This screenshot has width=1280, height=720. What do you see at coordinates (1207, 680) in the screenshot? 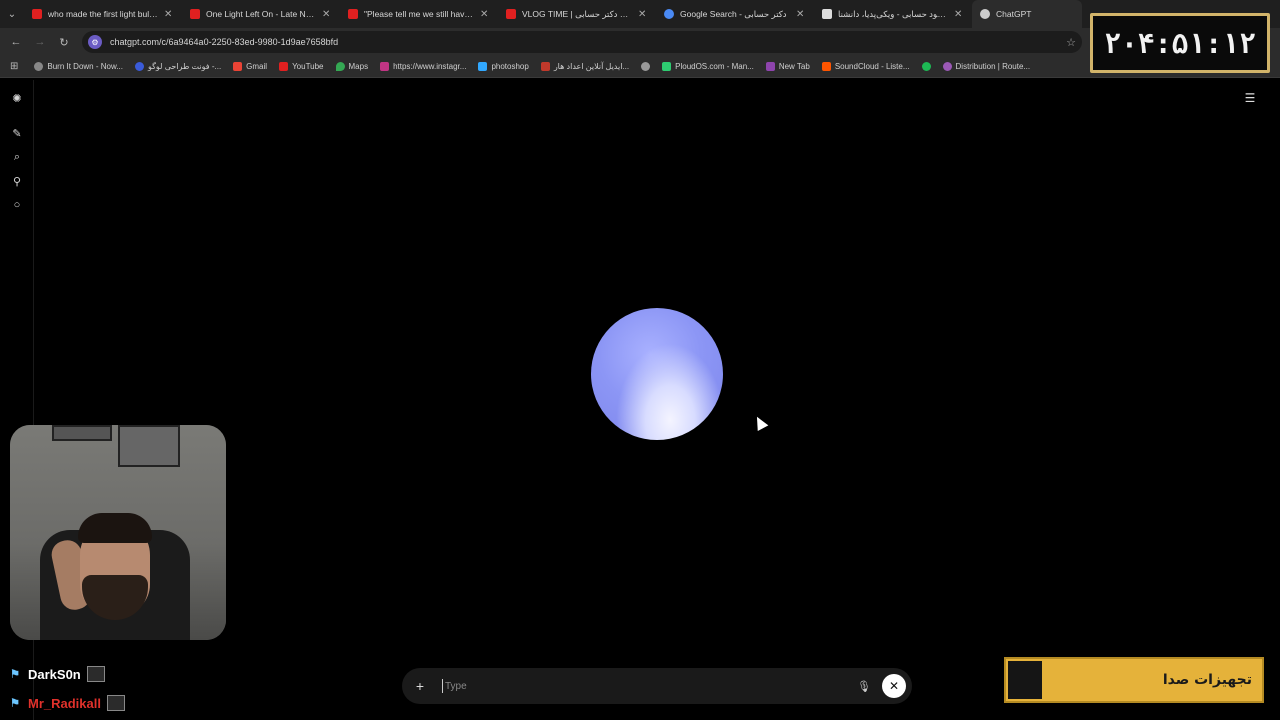
I see `banner-text: تجهیزات صدا` at bounding box center [1207, 680].